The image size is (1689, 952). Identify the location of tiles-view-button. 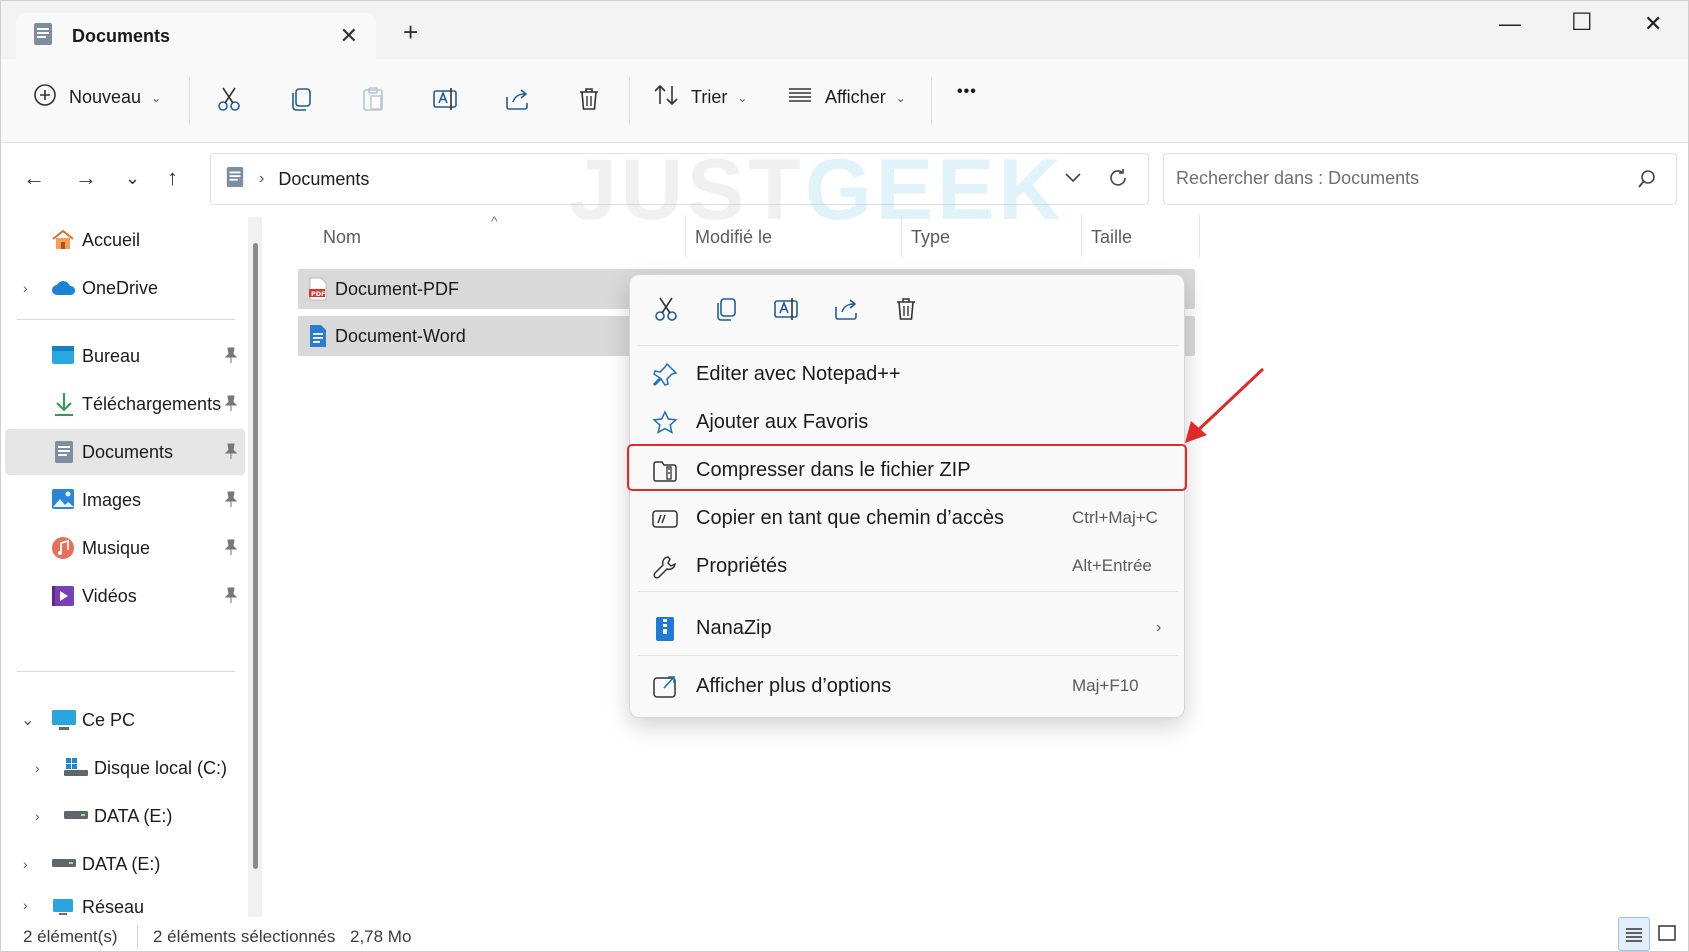
(1668, 934).